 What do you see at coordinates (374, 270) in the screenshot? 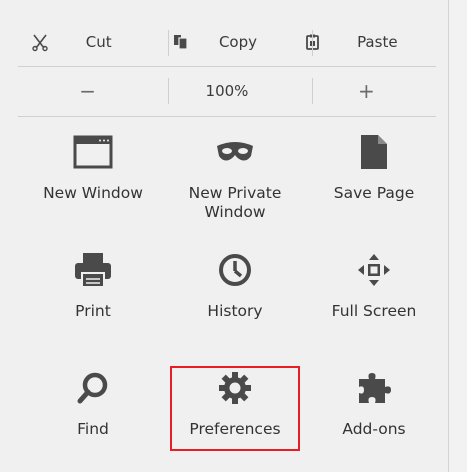
I see `fullscreen-icon` at bounding box center [374, 270].